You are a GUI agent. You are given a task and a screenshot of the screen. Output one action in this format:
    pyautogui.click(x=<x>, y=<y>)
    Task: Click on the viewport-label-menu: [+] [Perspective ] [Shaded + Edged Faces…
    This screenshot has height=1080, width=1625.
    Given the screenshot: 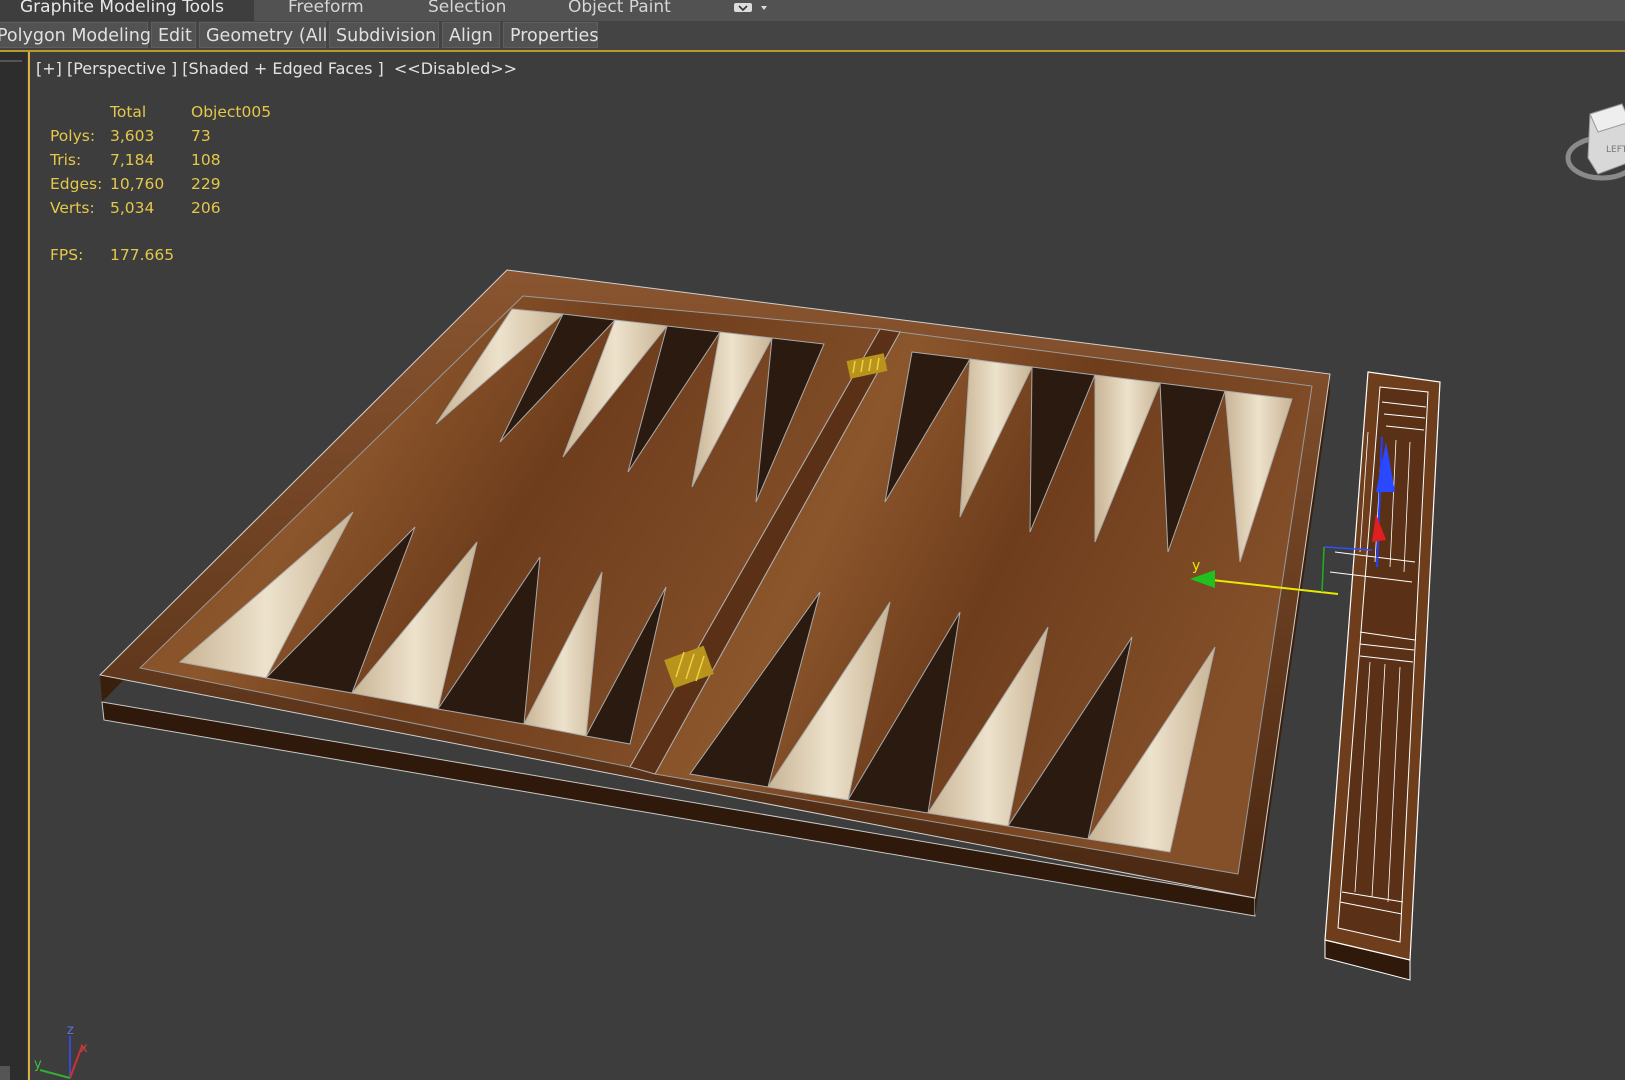 What is the action you would take?
    pyautogui.click(x=276, y=68)
    